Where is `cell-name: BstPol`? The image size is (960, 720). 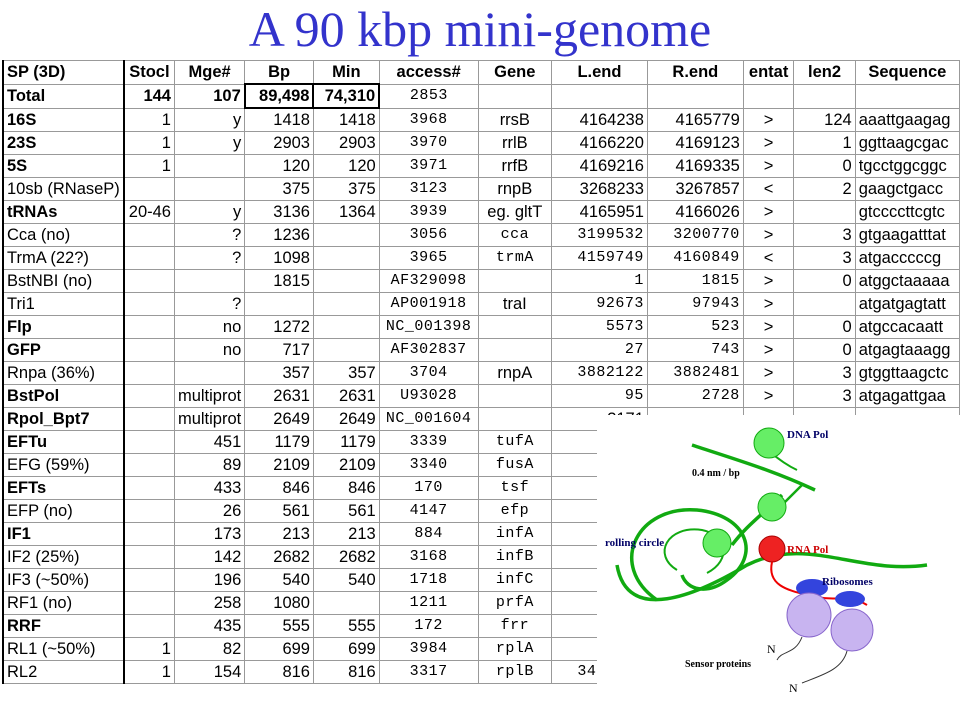
cell-name: BstPol is located at coordinates (63, 396).